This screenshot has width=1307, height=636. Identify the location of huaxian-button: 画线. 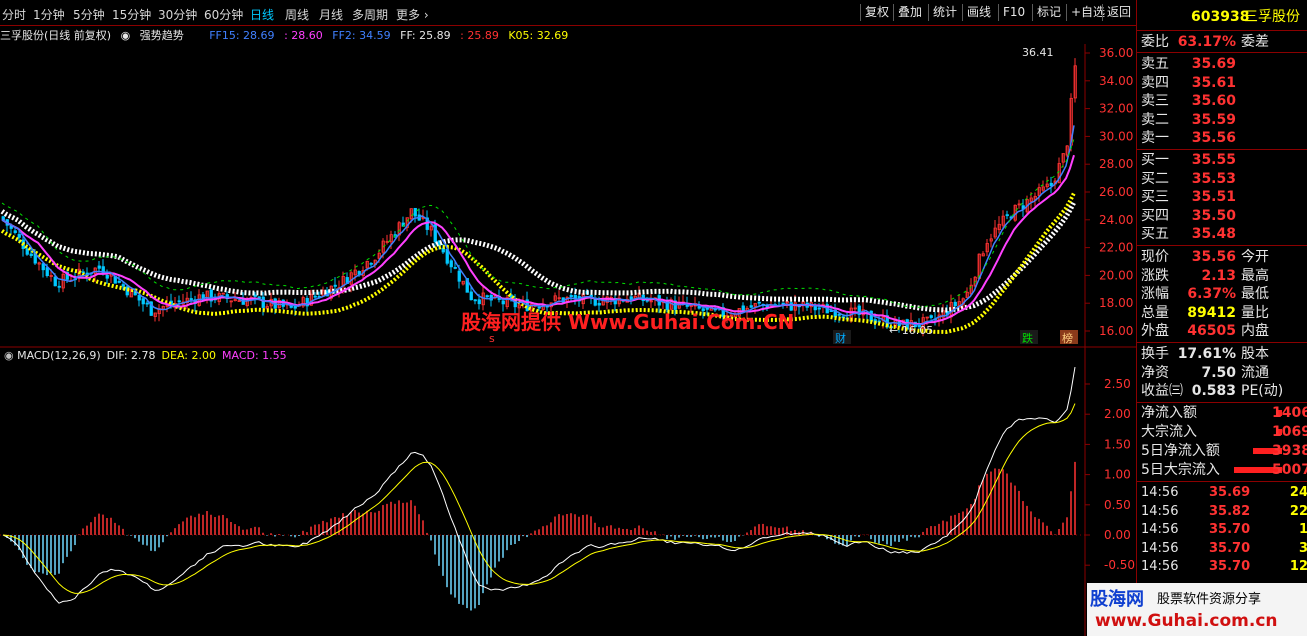
(978, 12).